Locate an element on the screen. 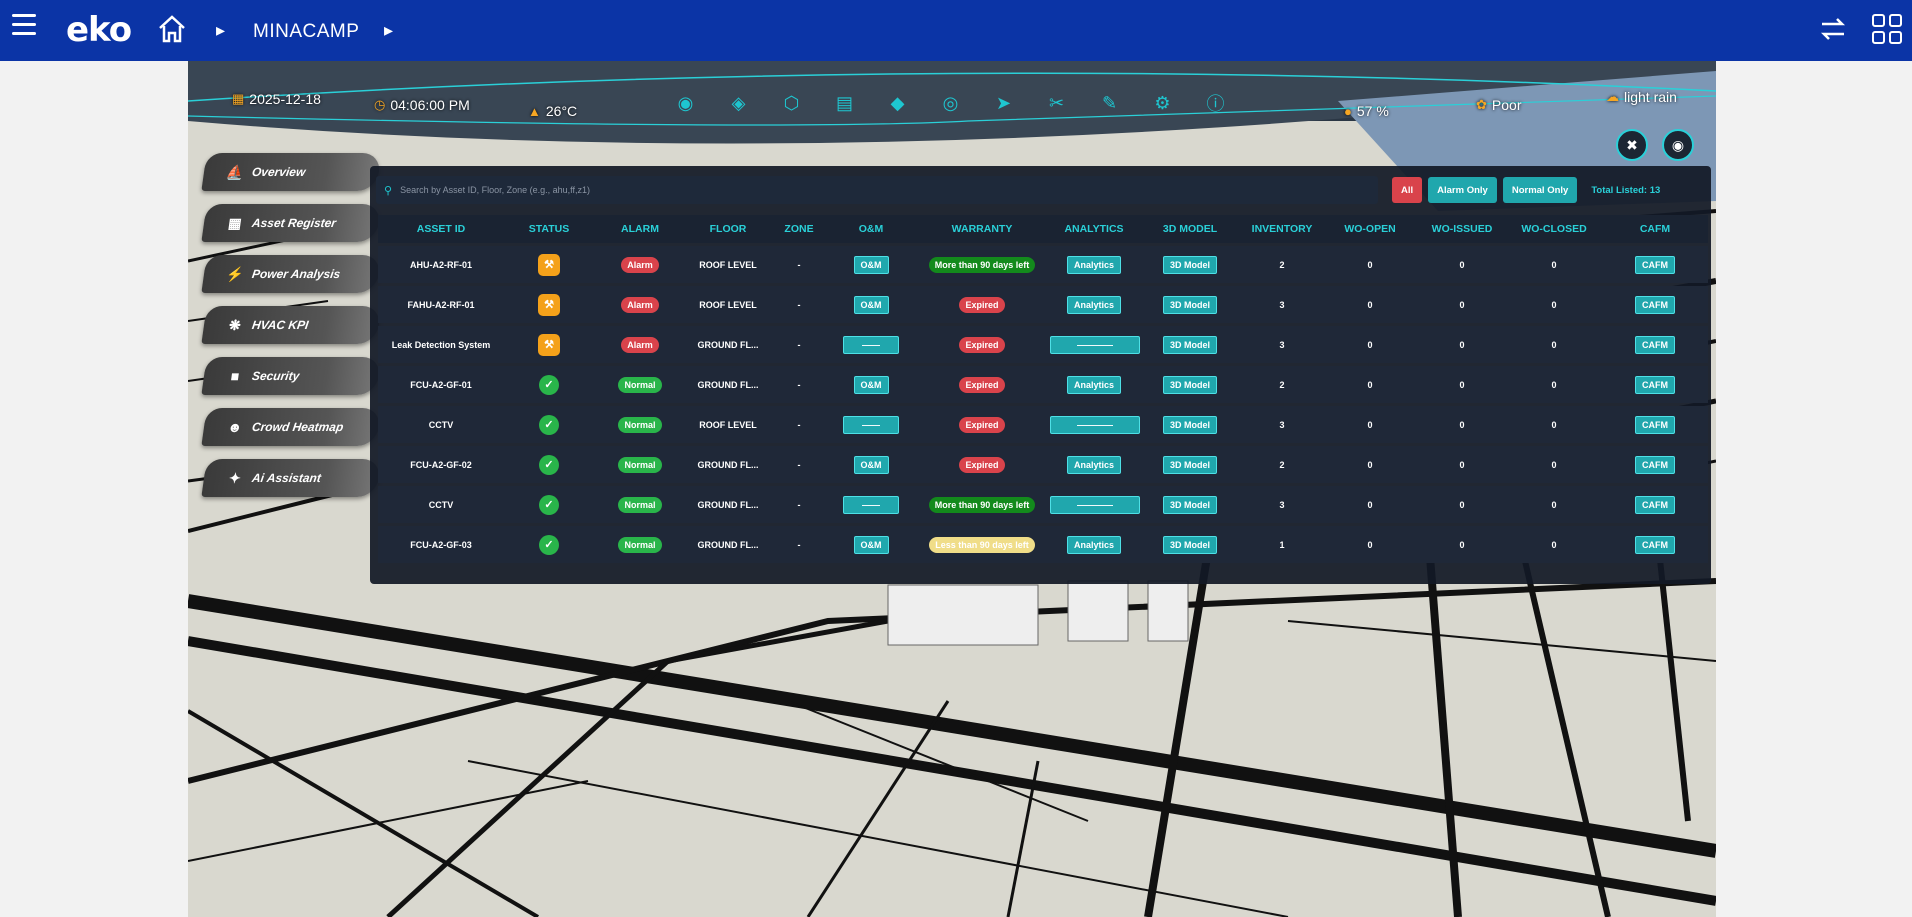 Image resolution: width=1912 pixels, height=917 pixels. column-header: 3D MODEL is located at coordinates (1190, 229).